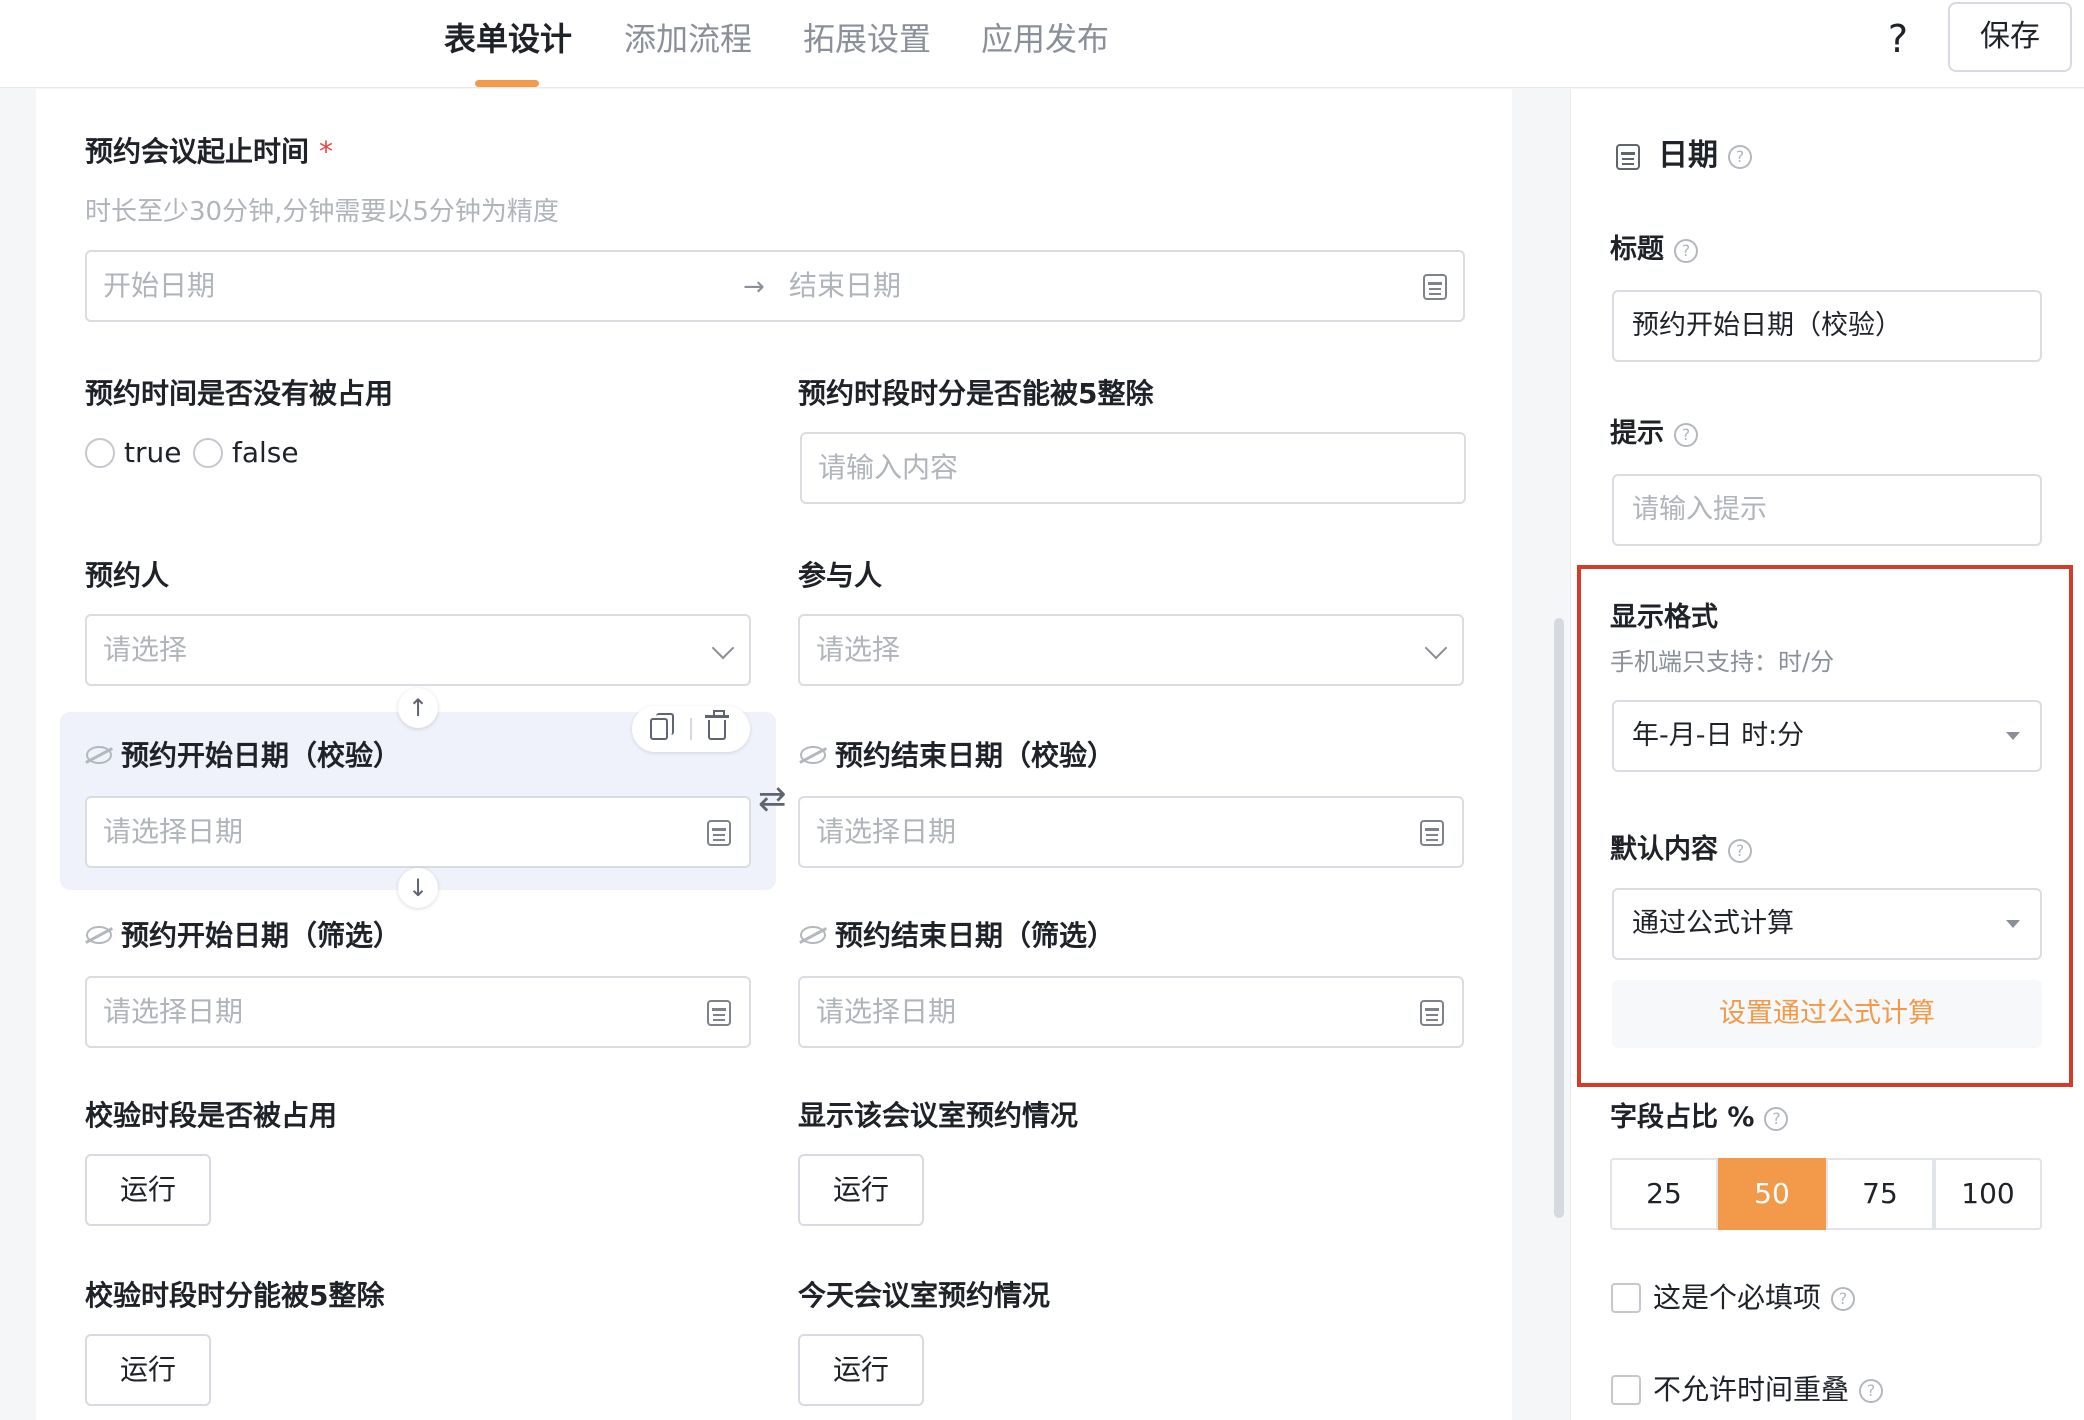 The width and height of the screenshot is (2084, 1420). What do you see at coordinates (1988, 1194) in the screenshot?
I see `width-option-100: 100` at bounding box center [1988, 1194].